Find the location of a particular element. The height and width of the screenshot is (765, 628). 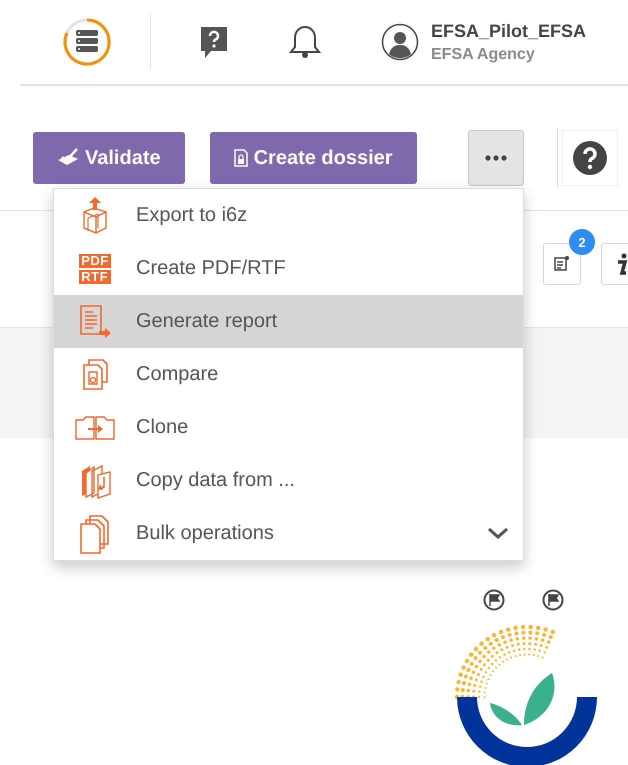

organisation-name: EFSA Agency is located at coordinates (483, 55).